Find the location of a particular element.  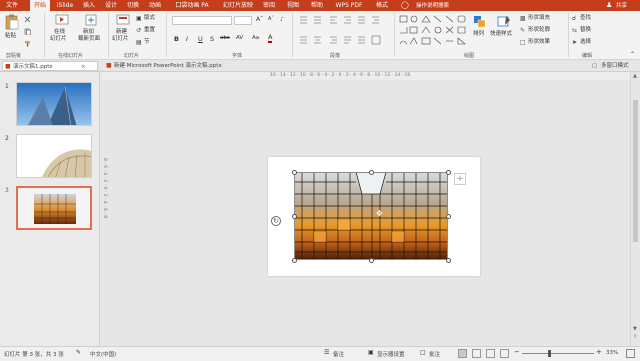

online-add-page-button: 新加 载新页面 is located at coordinates (91, 32).